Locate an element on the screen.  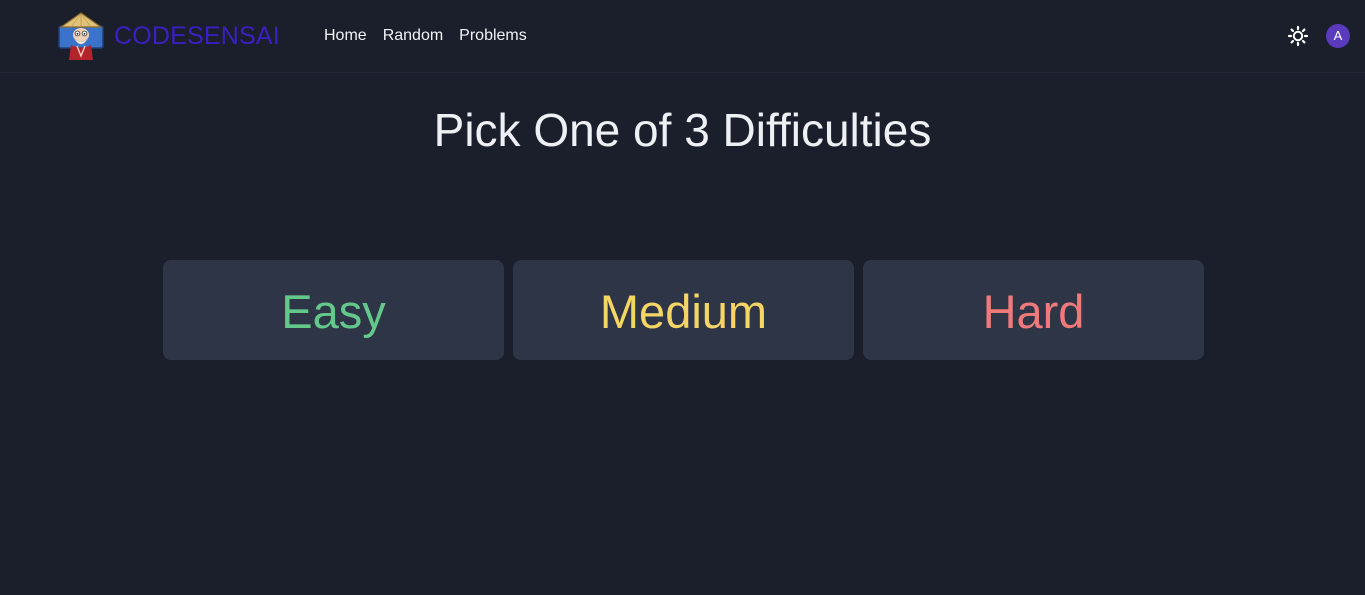
brand-home-link: CODESENSAI is located at coordinates (168, 36).